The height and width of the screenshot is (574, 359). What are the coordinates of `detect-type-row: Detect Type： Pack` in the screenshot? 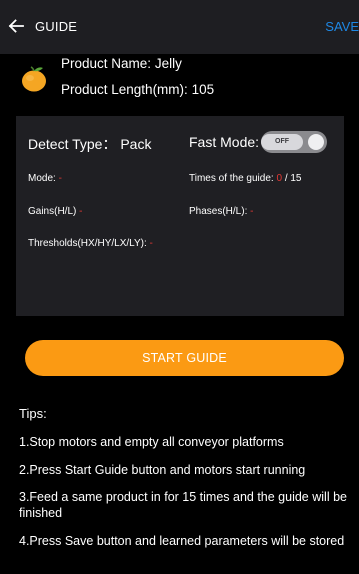 It's located at (89, 144).